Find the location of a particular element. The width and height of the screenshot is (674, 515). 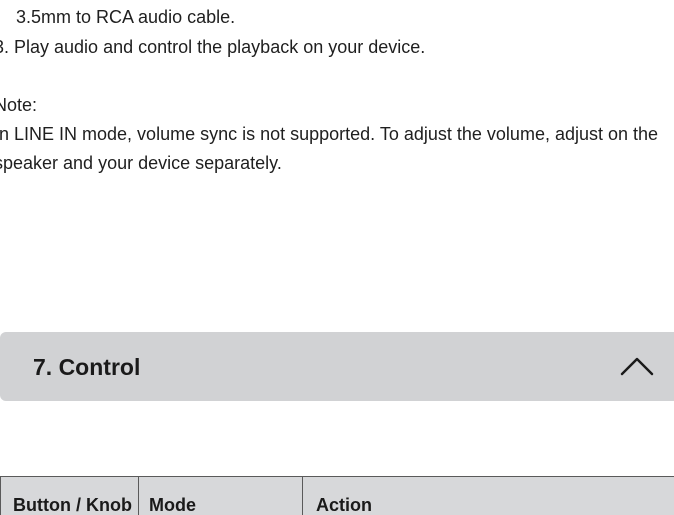

instruction-text-cable: 3.5mm to RCA audio cable. is located at coordinates (126, 17).